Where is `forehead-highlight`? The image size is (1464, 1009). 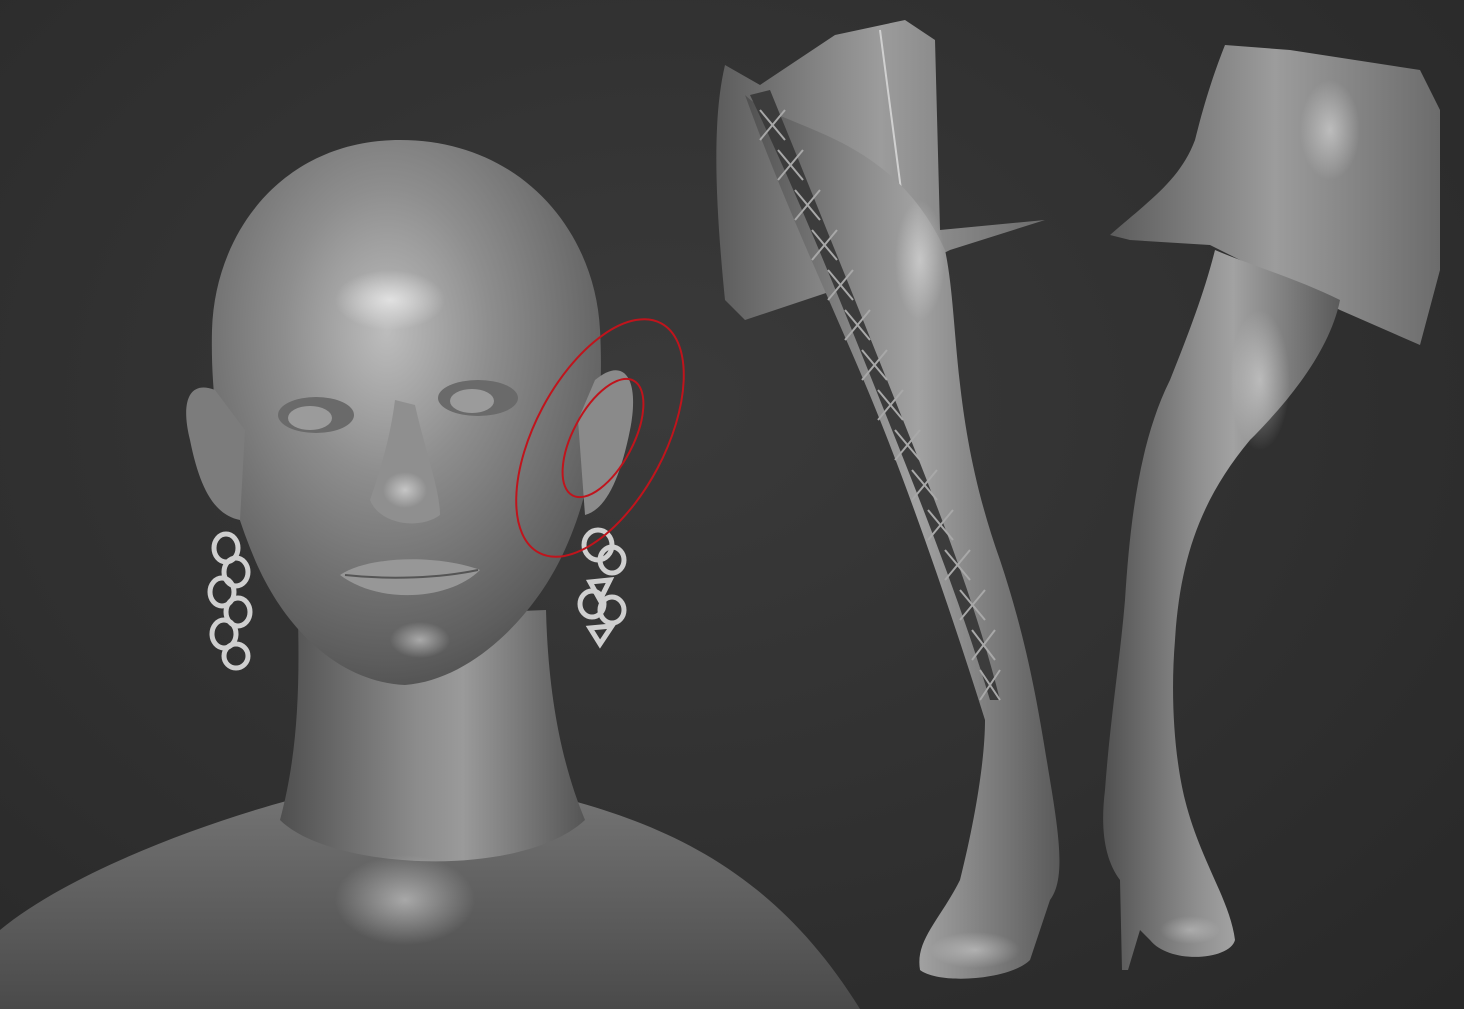 forehead-highlight is located at coordinates (390, 300).